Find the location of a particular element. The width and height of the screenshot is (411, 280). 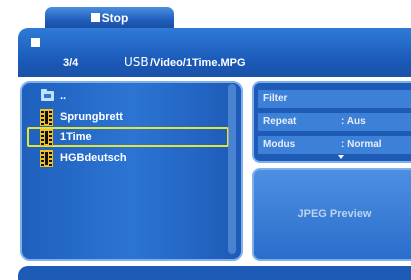

modus-key: Modus is located at coordinates (279, 144).